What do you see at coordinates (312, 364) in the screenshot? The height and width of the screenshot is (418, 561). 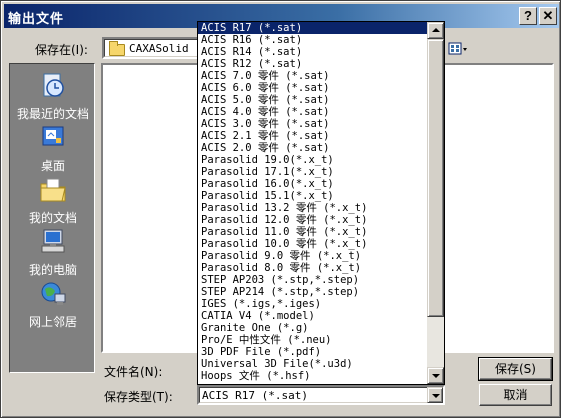 I see `filetype-option: Universal 3D File(*.u3d)` at bounding box center [312, 364].